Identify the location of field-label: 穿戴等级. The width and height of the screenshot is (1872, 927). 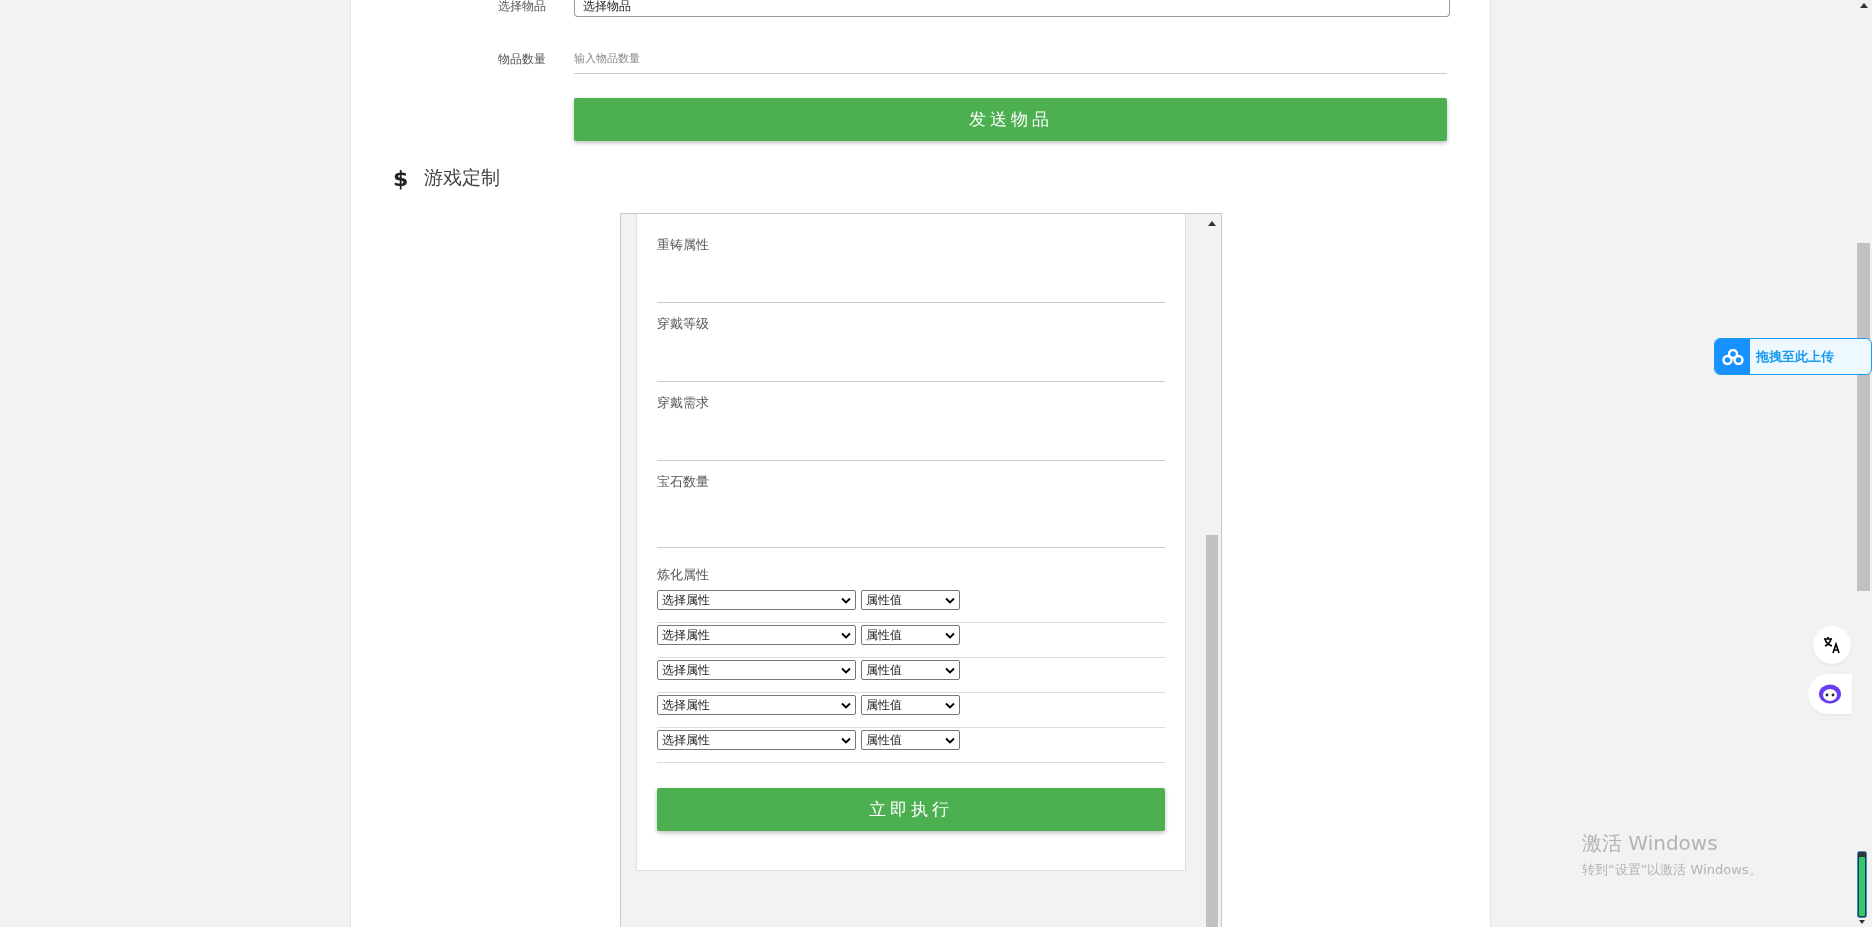
(683, 324).